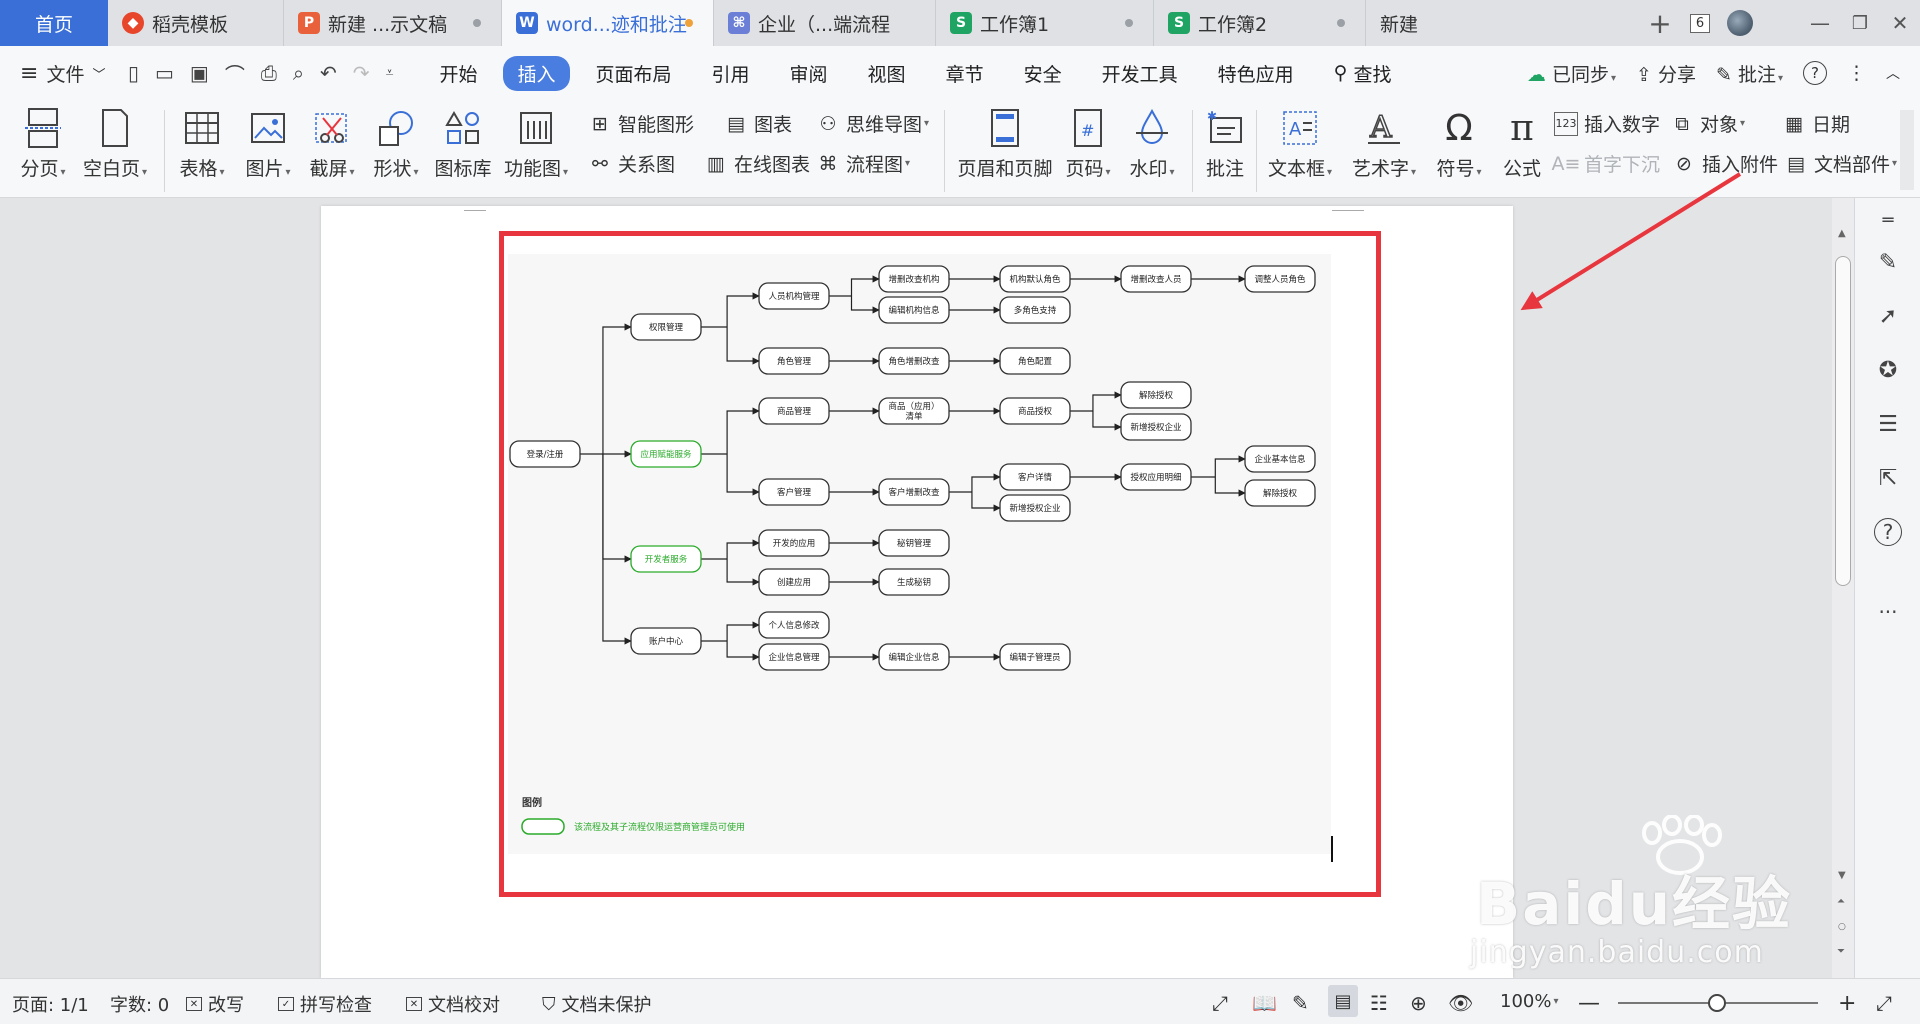  What do you see at coordinates (43, 140) in the screenshot?
I see `page-break-button: 分页 ▾` at bounding box center [43, 140].